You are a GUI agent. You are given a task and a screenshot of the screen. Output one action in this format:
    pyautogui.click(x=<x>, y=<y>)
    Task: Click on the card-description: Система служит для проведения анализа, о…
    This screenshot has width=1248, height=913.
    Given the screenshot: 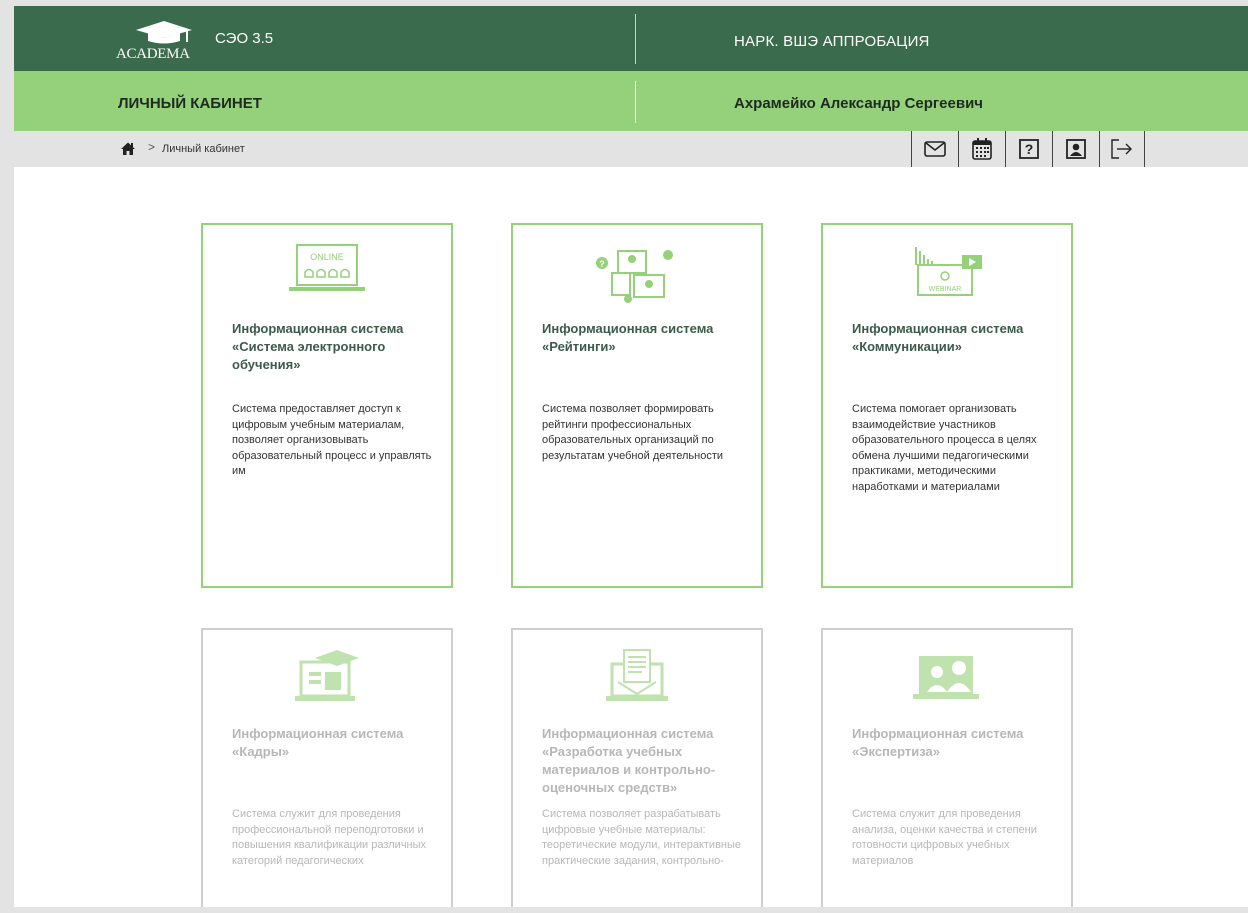 What is the action you would take?
    pyautogui.click(x=944, y=837)
    